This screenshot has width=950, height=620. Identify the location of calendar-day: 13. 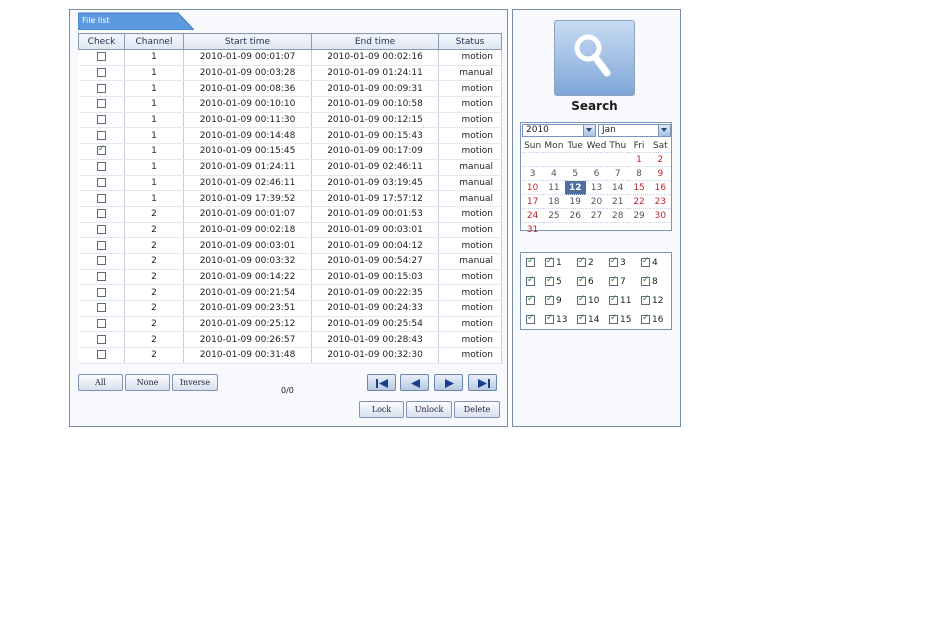
(596, 187).